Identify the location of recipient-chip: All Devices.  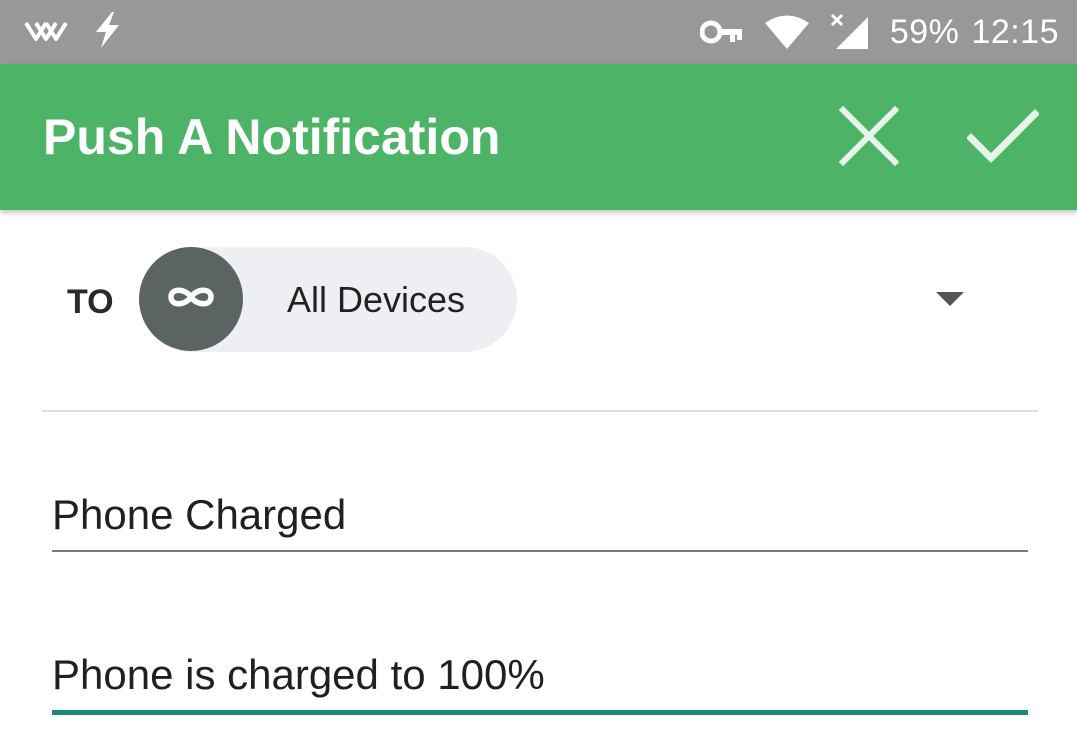
(328, 299).